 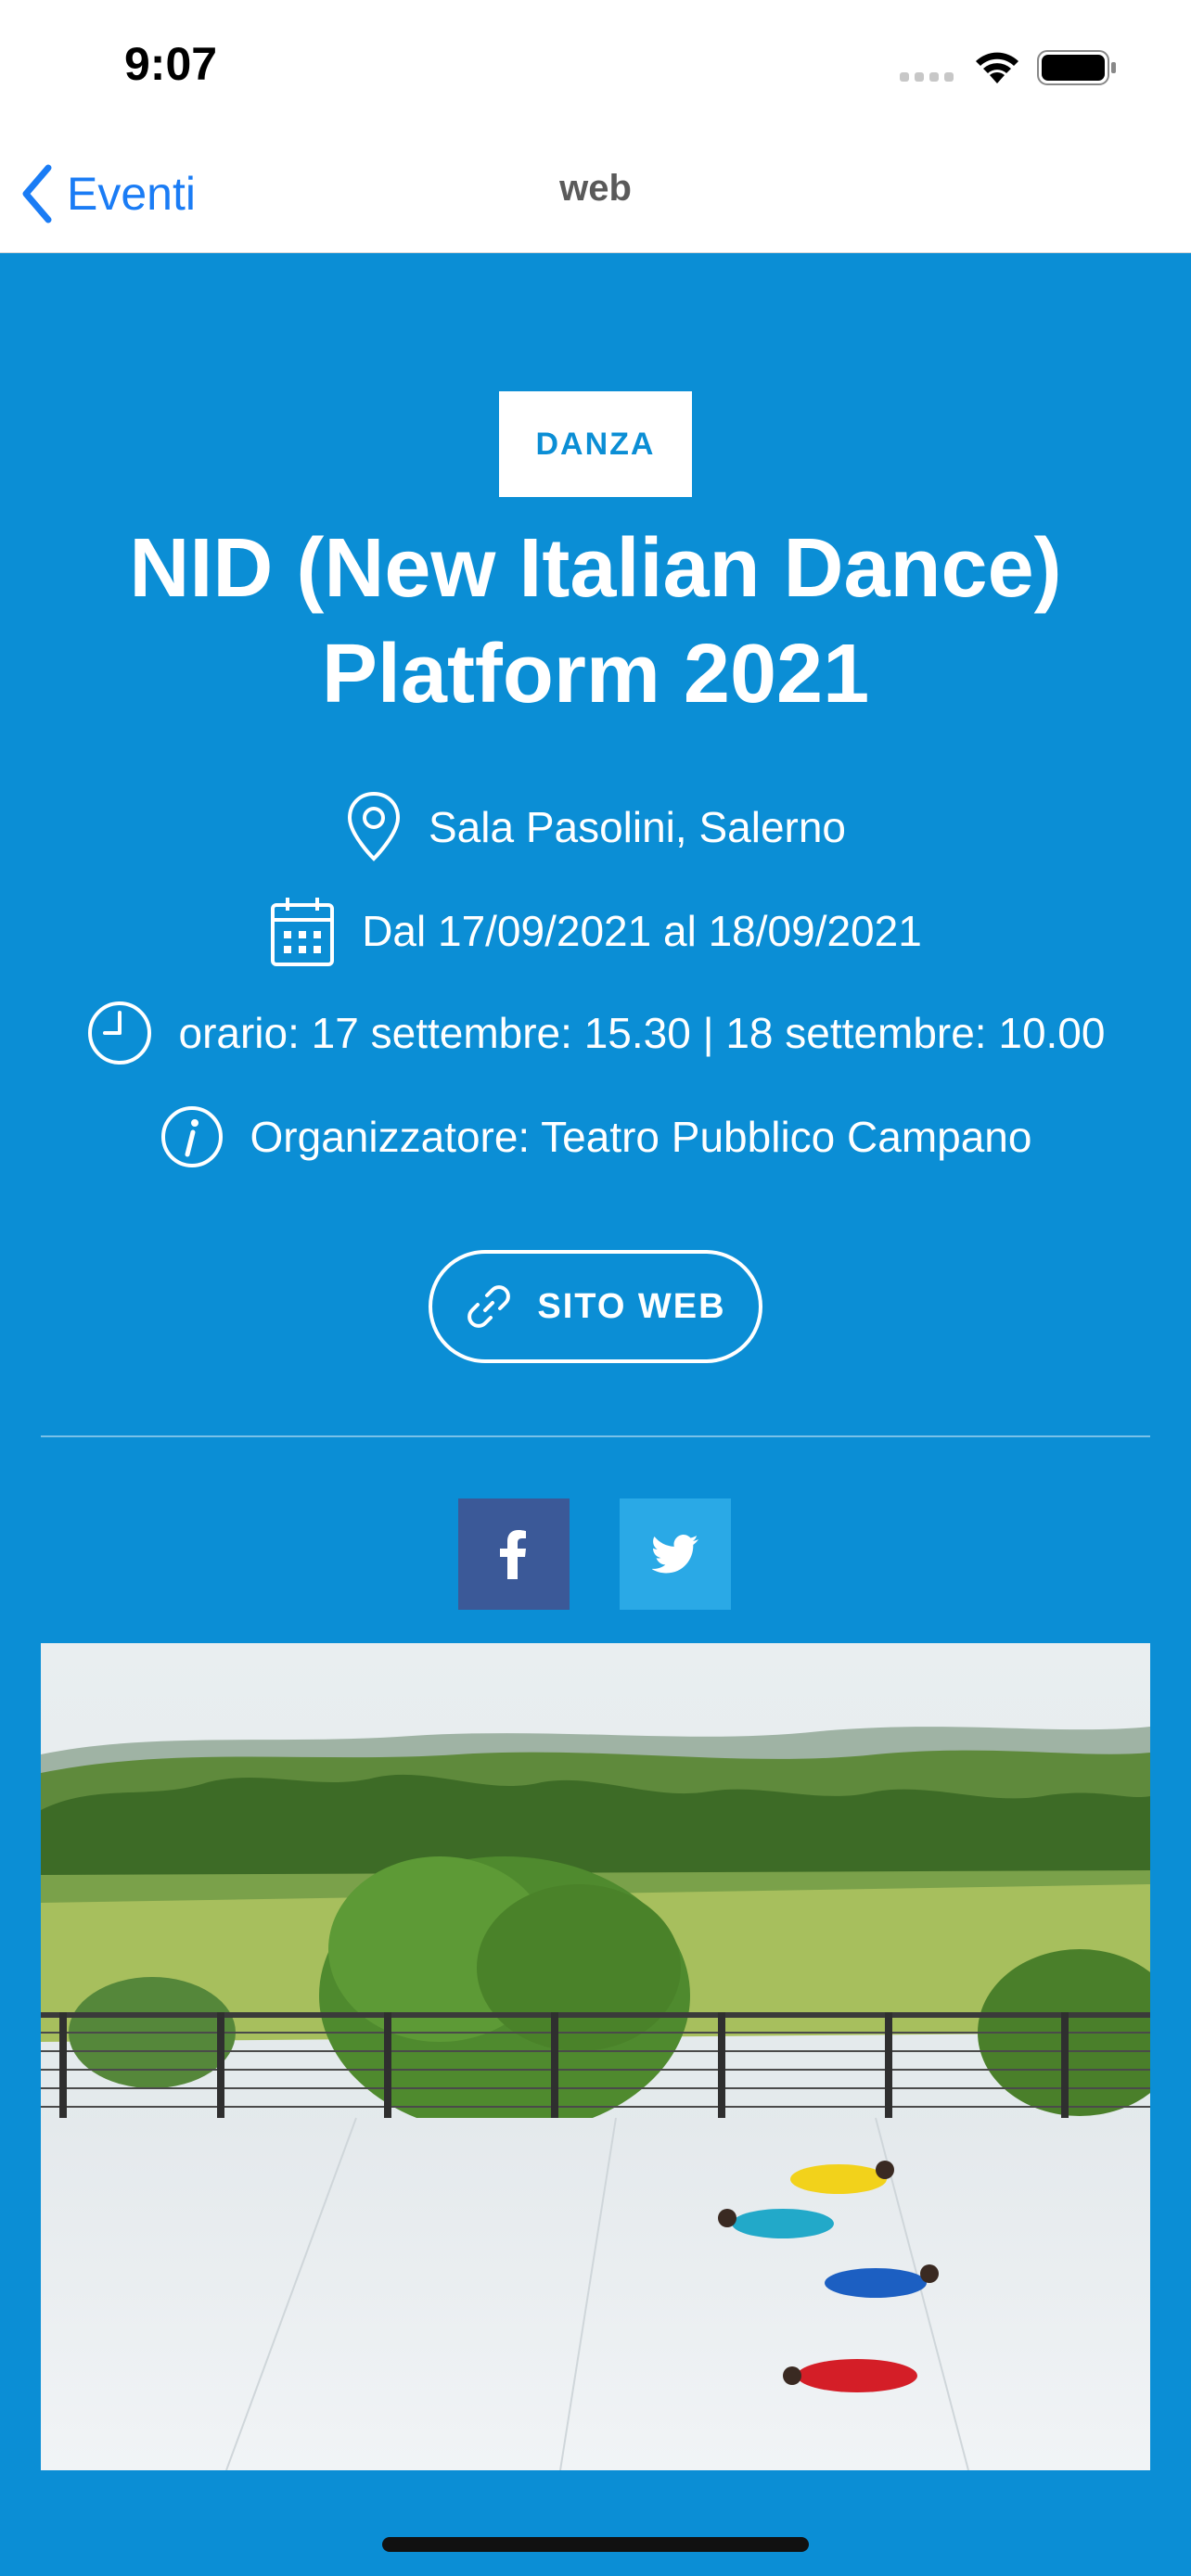 What do you see at coordinates (1076, 67) in the screenshot?
I see `battery-icon` at bounding box center [1076, 67].